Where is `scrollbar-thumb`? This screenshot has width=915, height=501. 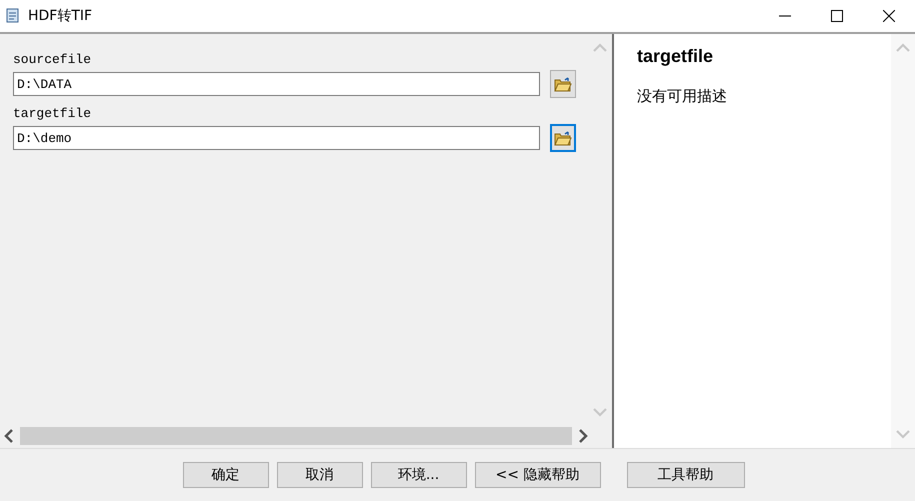
scrollbar-thumb is located at coordinates (296, 436).